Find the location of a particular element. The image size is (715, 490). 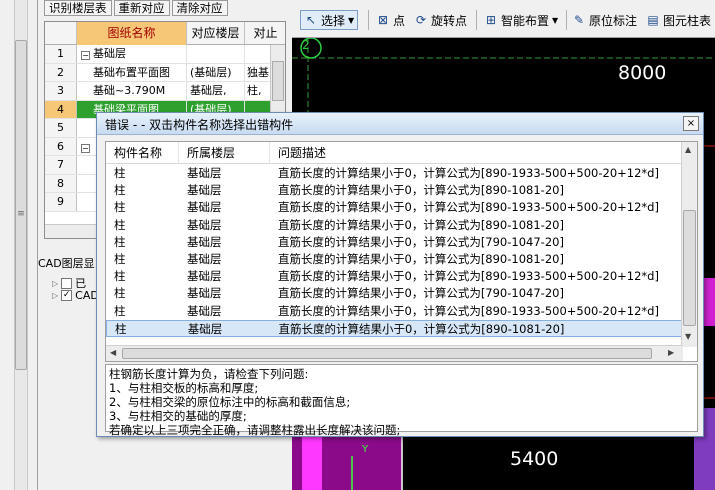

extra-cell: 独基 is located at coordinates (258, 73).